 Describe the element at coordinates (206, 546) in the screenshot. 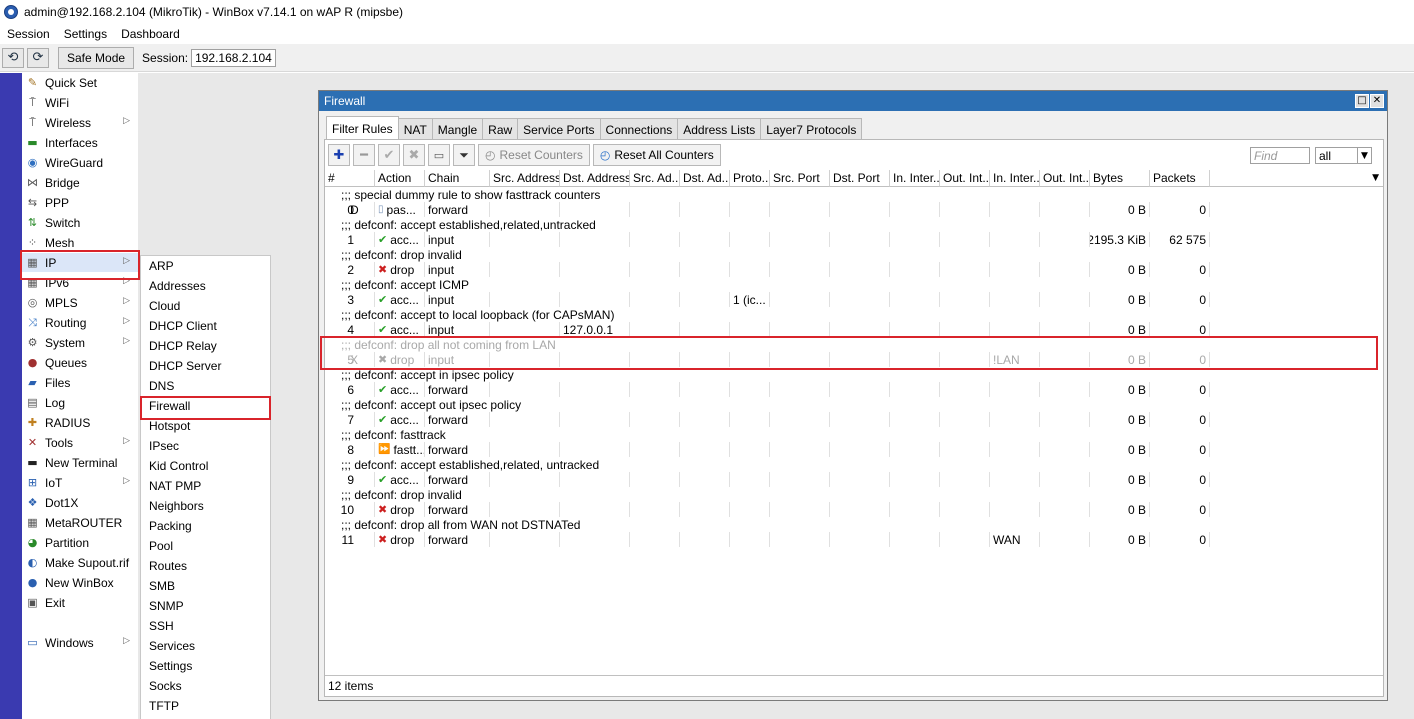

I see `ip-submenu-pool: Pool` at that location.